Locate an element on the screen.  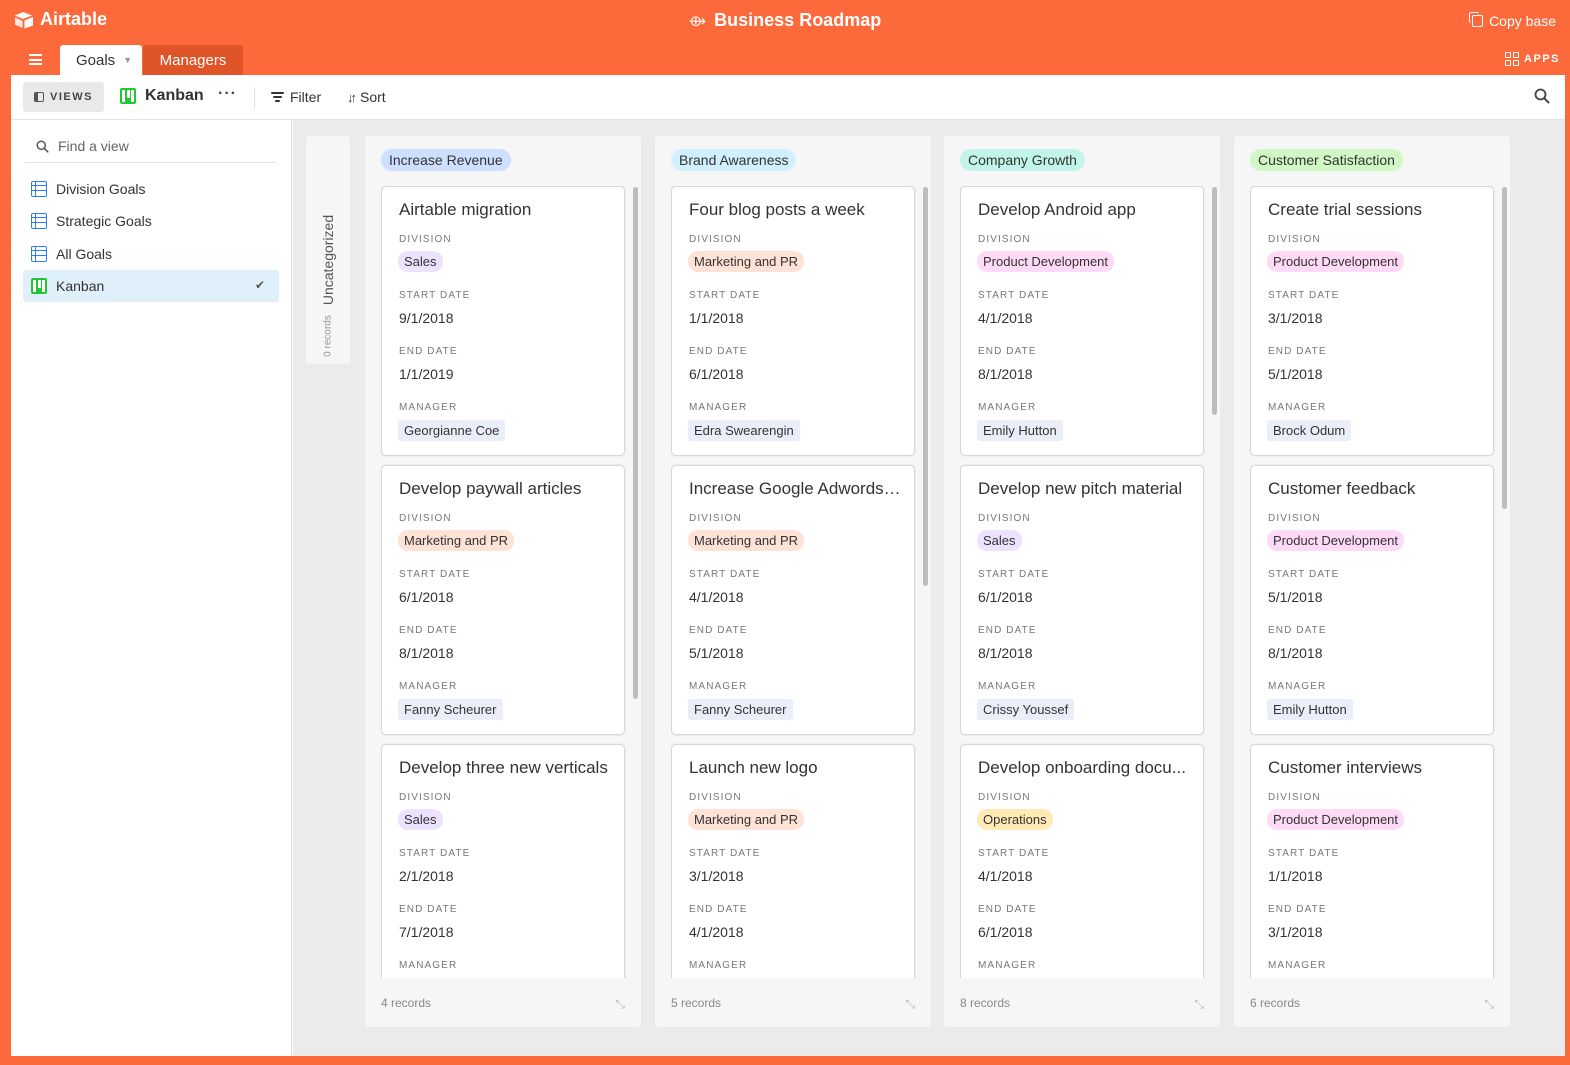
card-title: Airtable migration is located at coordinates (465, 209).